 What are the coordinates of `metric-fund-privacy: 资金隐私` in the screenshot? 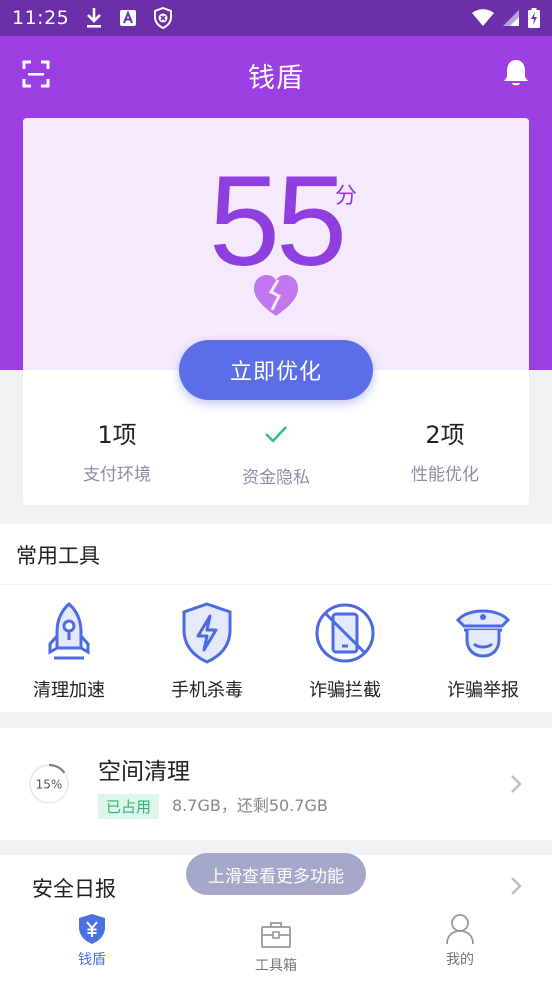 It's located at (276, 453).